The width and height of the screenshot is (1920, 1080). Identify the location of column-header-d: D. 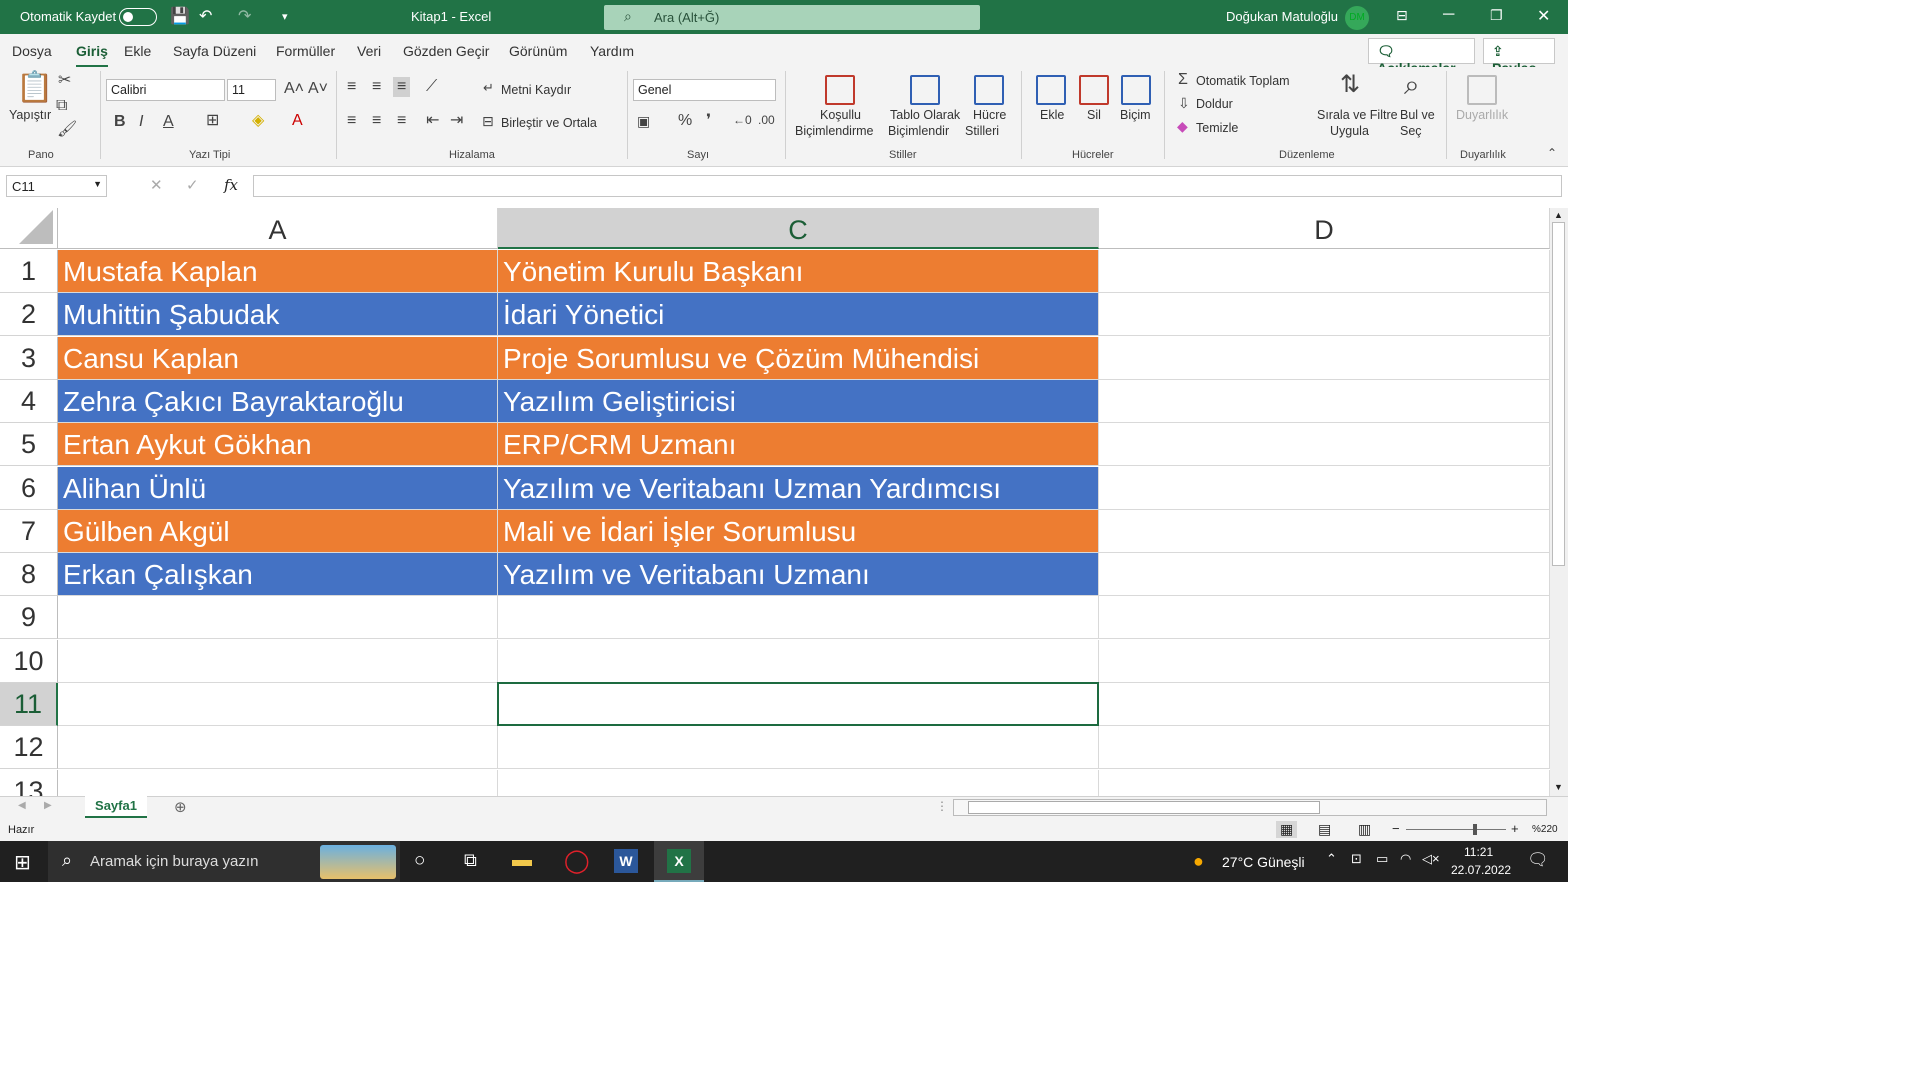
(1324, 228).